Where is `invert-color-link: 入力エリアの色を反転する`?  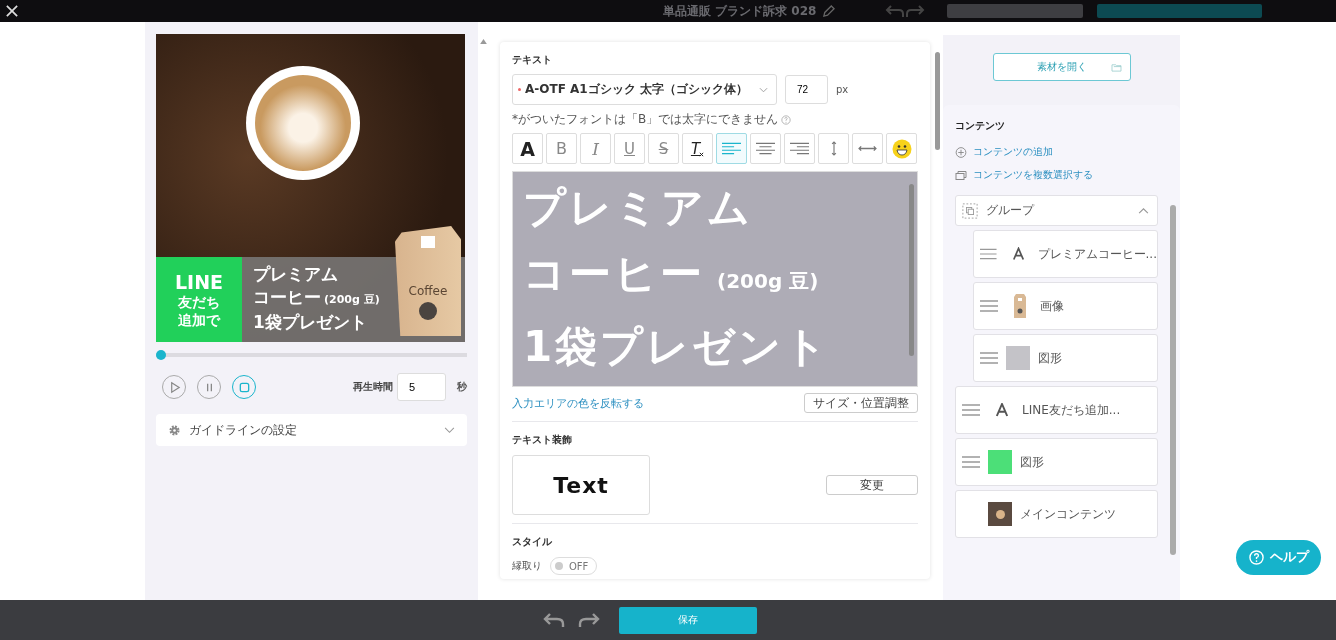
invert-color-link: 入力エリアの色を反転する is located at coordinates (578, 403).